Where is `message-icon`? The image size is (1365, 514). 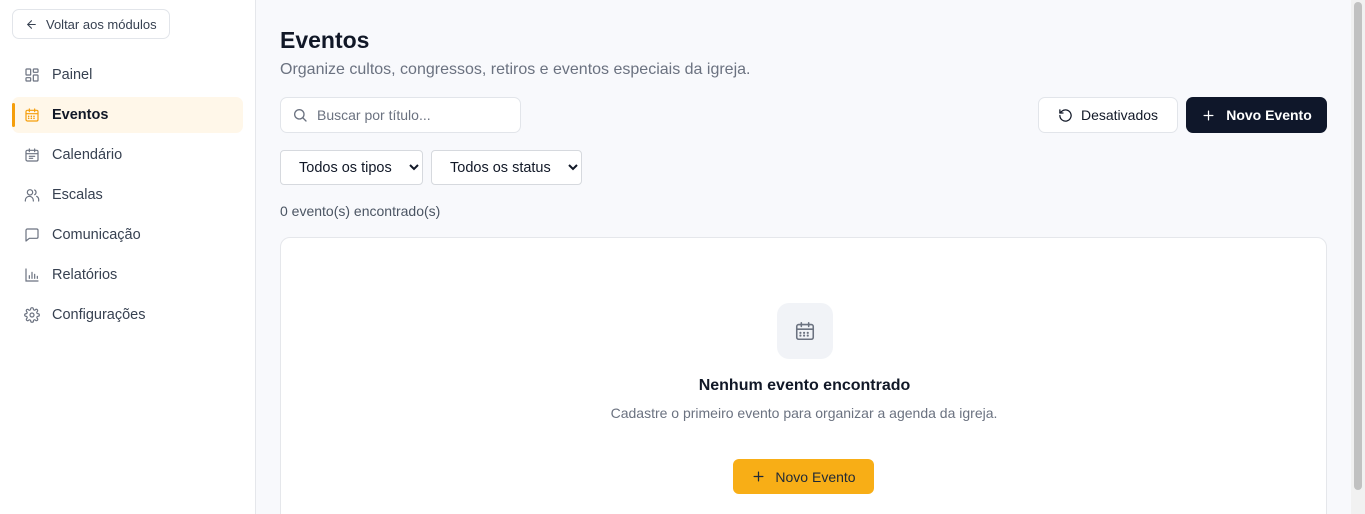
message-icon is located at coordinates (32, 235).